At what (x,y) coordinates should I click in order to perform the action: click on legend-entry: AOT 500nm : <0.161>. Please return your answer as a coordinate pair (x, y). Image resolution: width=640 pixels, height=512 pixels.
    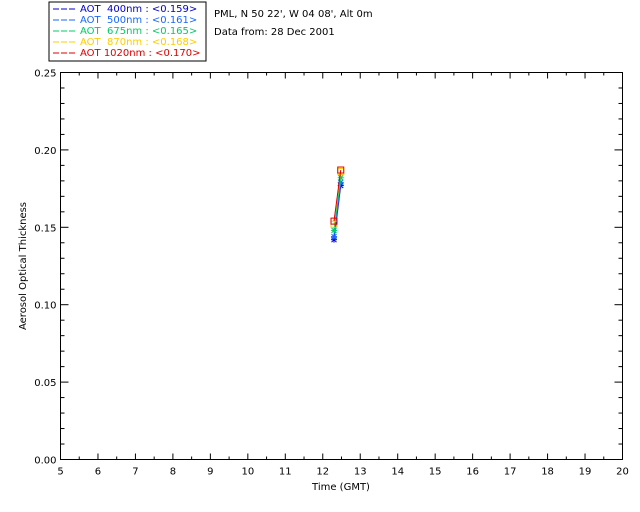
    Looking at the image, I should click on (138, 20).